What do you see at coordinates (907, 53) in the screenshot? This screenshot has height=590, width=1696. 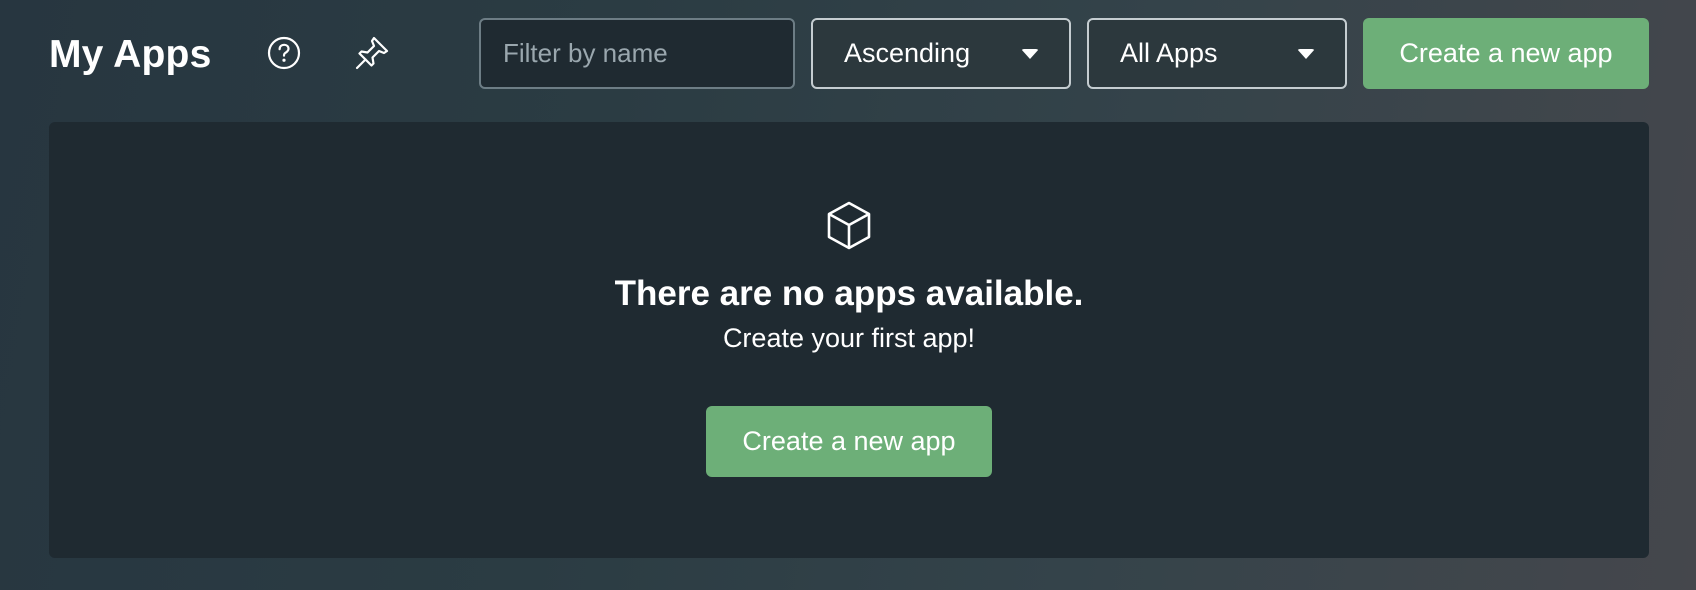 I see `sort-order-value: Ascending` at bounding box center [907, 53].